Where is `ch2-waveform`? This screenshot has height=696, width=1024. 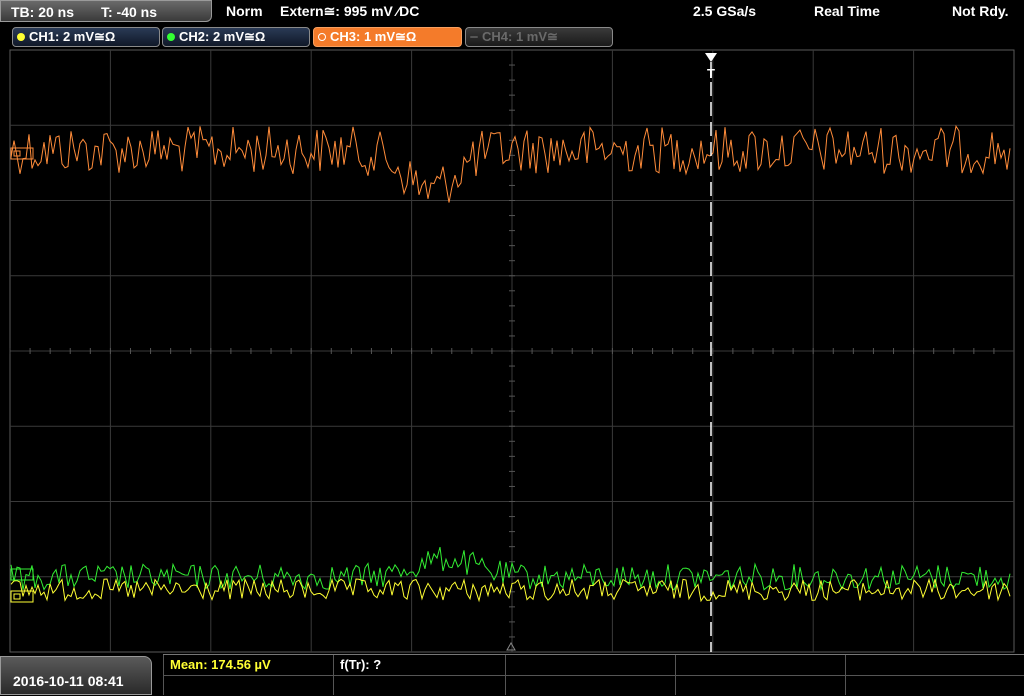 ch2-waveform is located at coordinates (510, 569).